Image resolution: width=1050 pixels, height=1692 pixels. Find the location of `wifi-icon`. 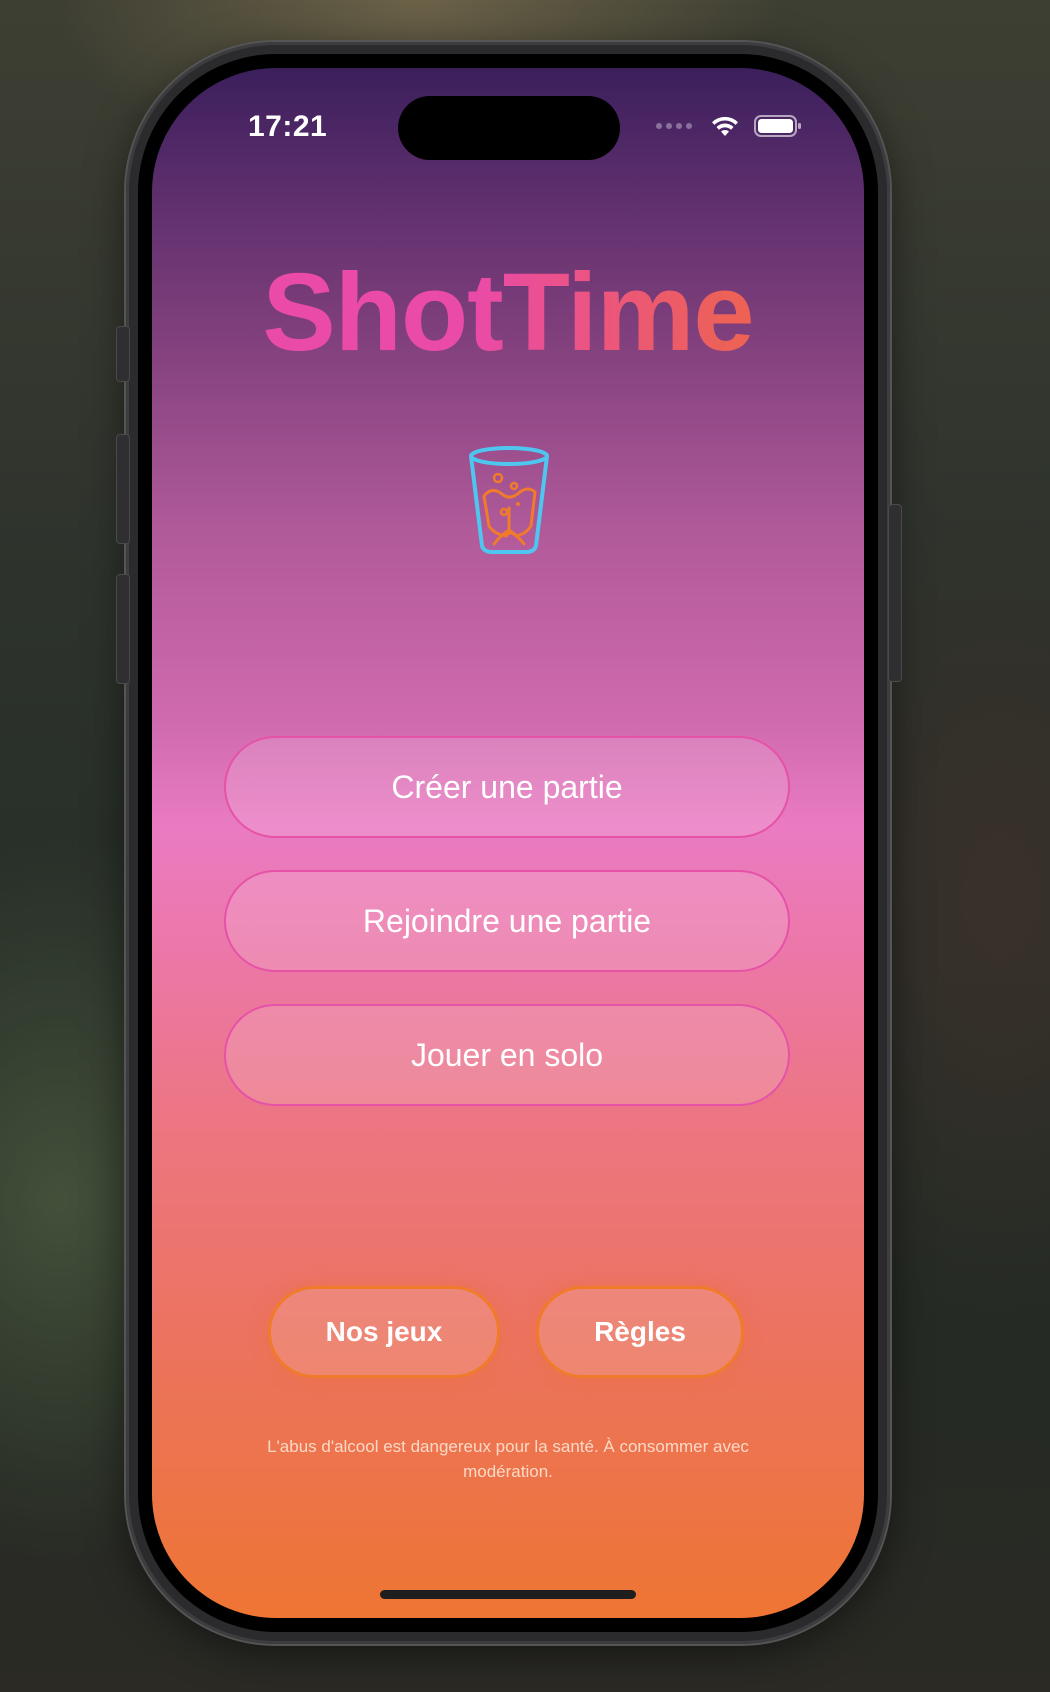

wifi-icon is located at coordinates (725, 126).